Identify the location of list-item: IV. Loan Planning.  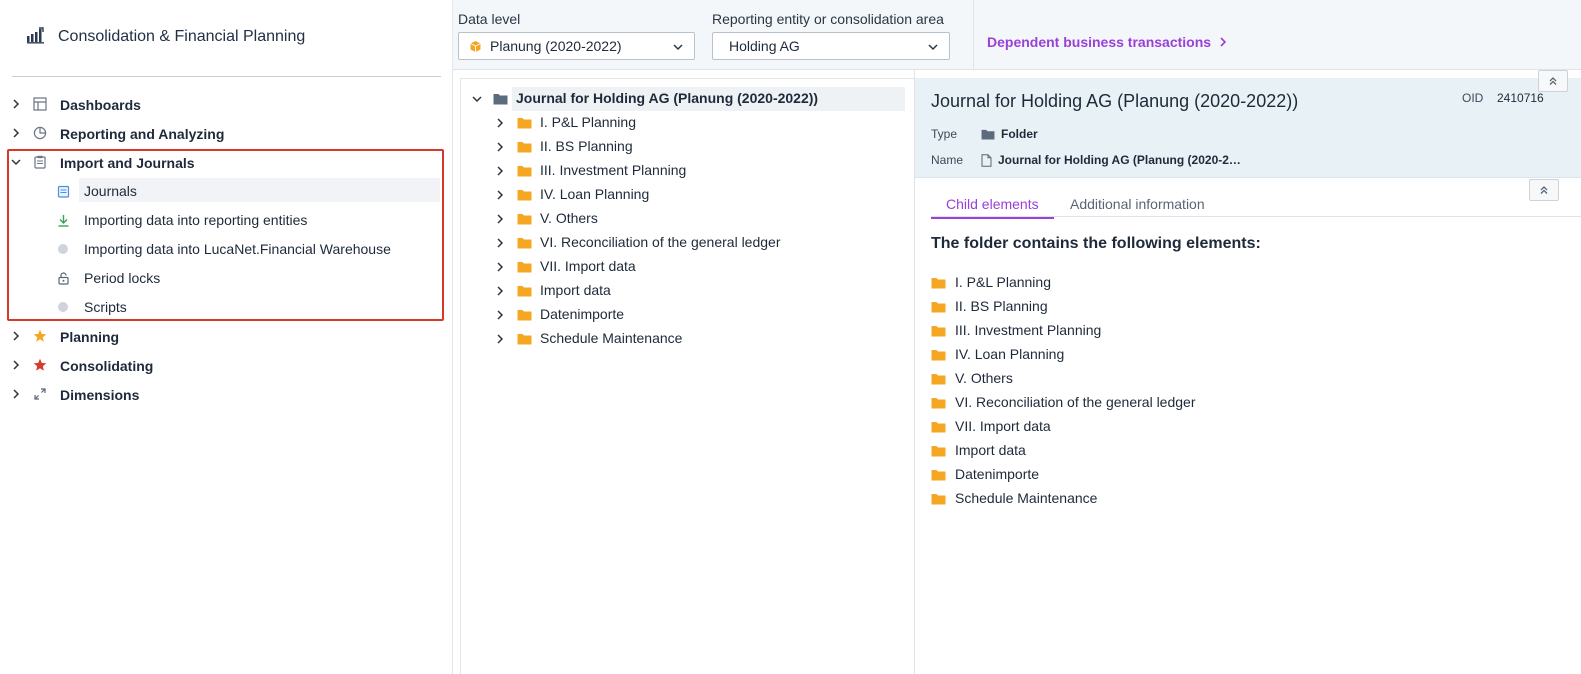
(997, 354).